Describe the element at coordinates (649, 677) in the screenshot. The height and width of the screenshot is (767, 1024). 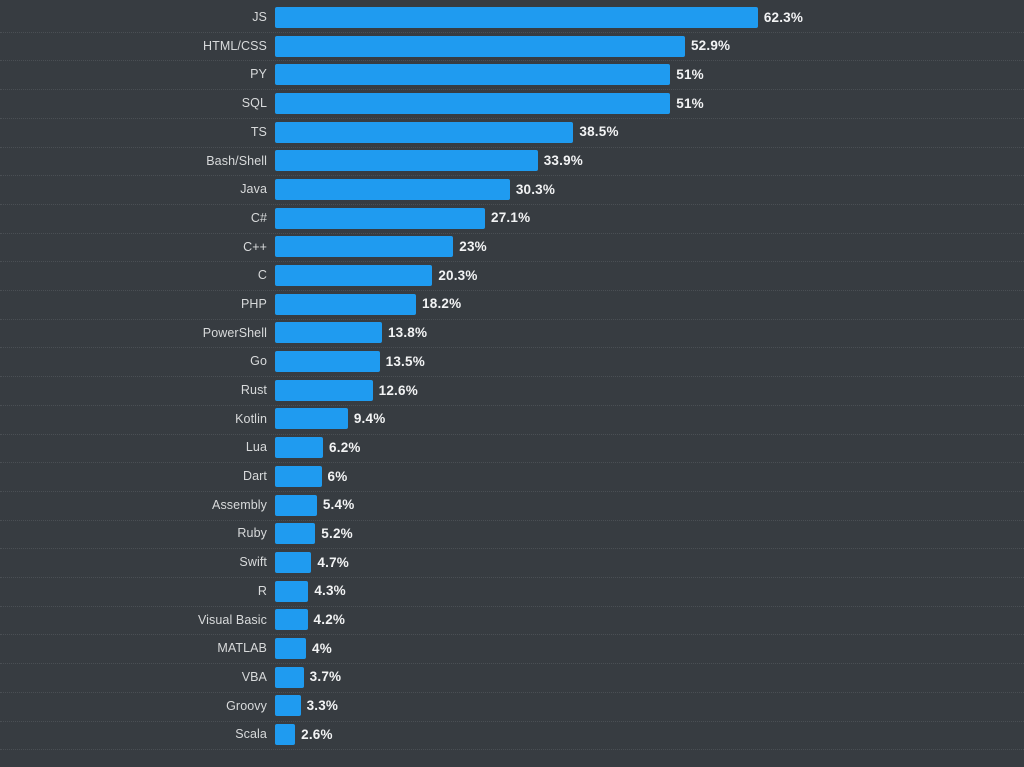
I see `bar-track: 3.7%` at that location.